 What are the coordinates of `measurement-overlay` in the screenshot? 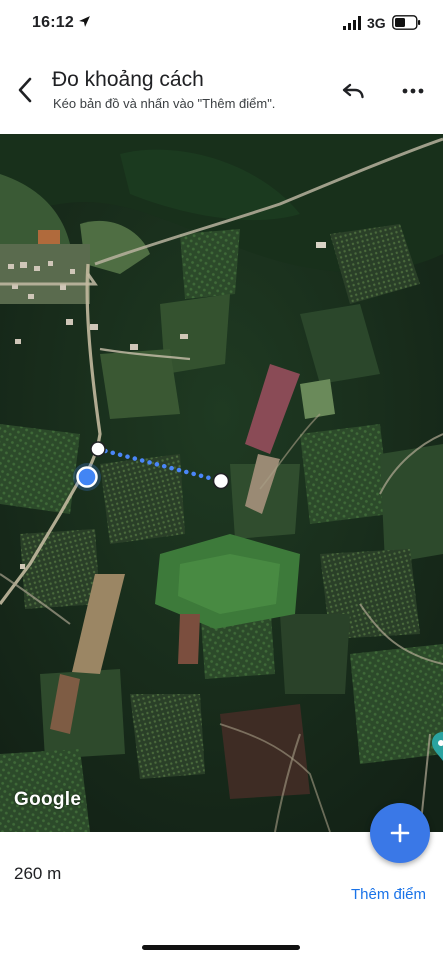 It's located at (151, 466).